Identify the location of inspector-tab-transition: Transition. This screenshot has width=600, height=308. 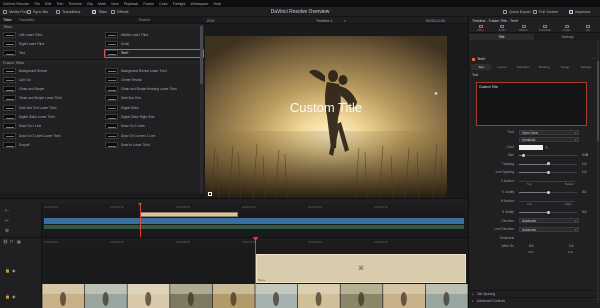
(545, 28).